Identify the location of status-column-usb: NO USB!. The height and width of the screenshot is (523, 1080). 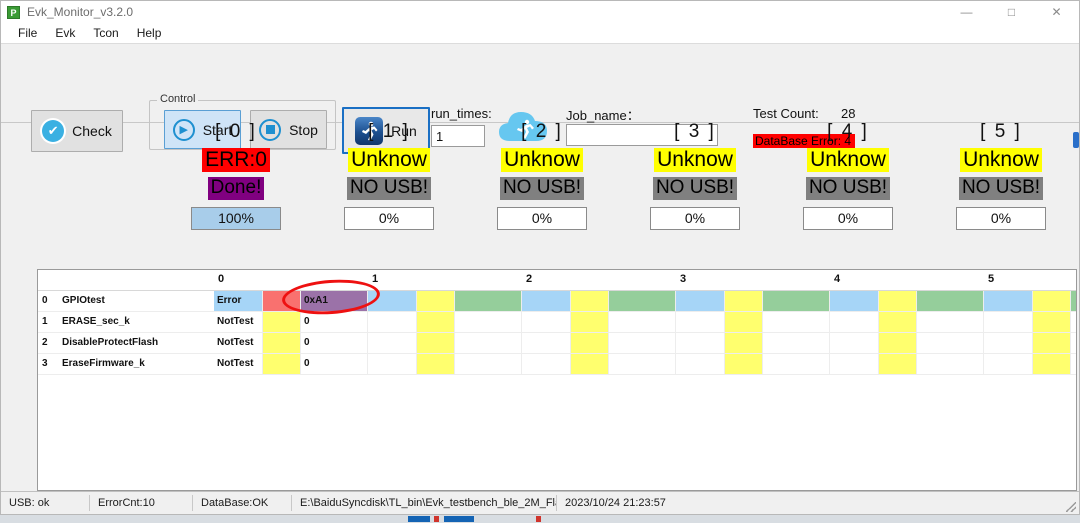
(389, 188).